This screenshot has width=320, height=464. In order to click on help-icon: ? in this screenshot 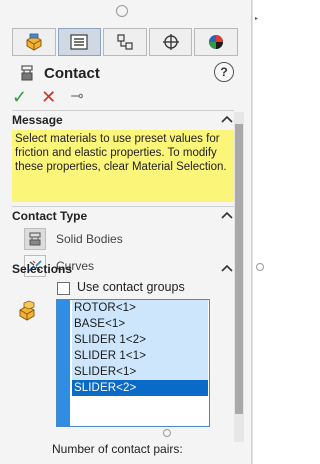, I will do `click(224, 72)`.